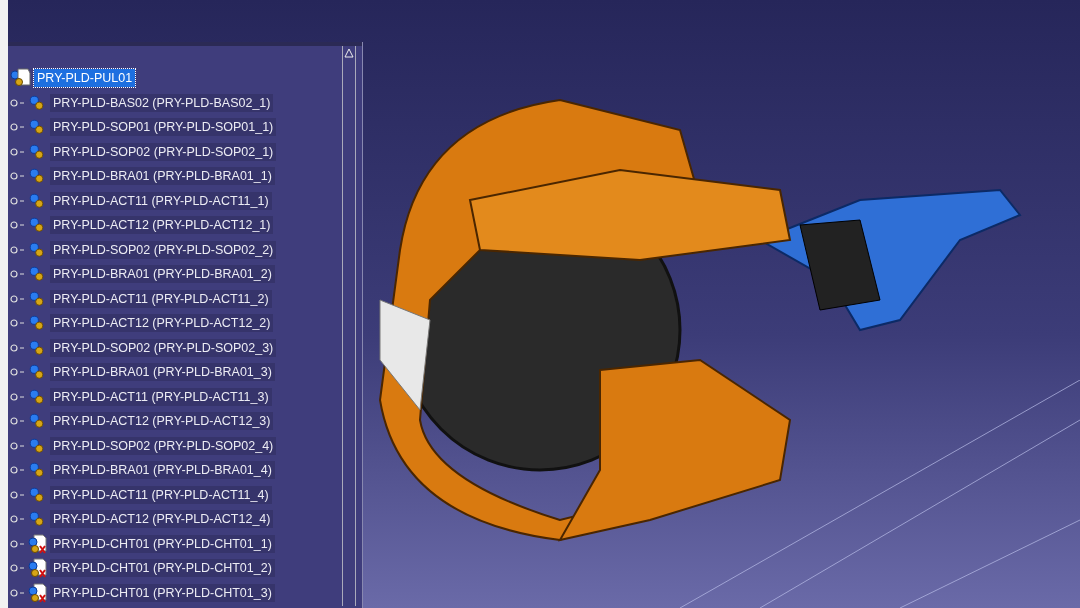 This screenshot has width=1080, height=608. Describe the element at coordinates (162, 421) in the screenshot. I see `tree-item: PRY-PLD-ACT12 (PRY-PLD-ACT12_3)` at that location.